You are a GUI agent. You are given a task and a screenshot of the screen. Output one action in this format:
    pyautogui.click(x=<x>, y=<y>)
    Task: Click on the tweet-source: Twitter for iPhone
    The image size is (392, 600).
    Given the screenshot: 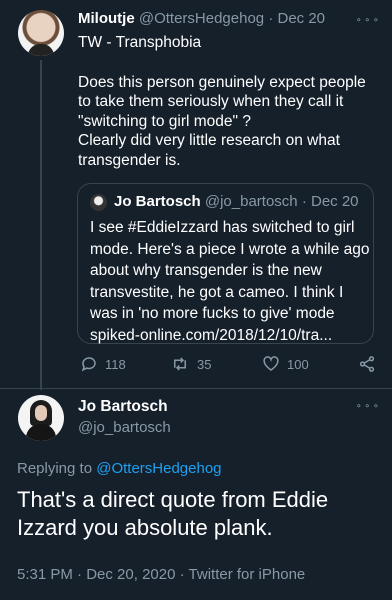 What is the action you would take?
    pyautogui.click(x=247, y=574)
    